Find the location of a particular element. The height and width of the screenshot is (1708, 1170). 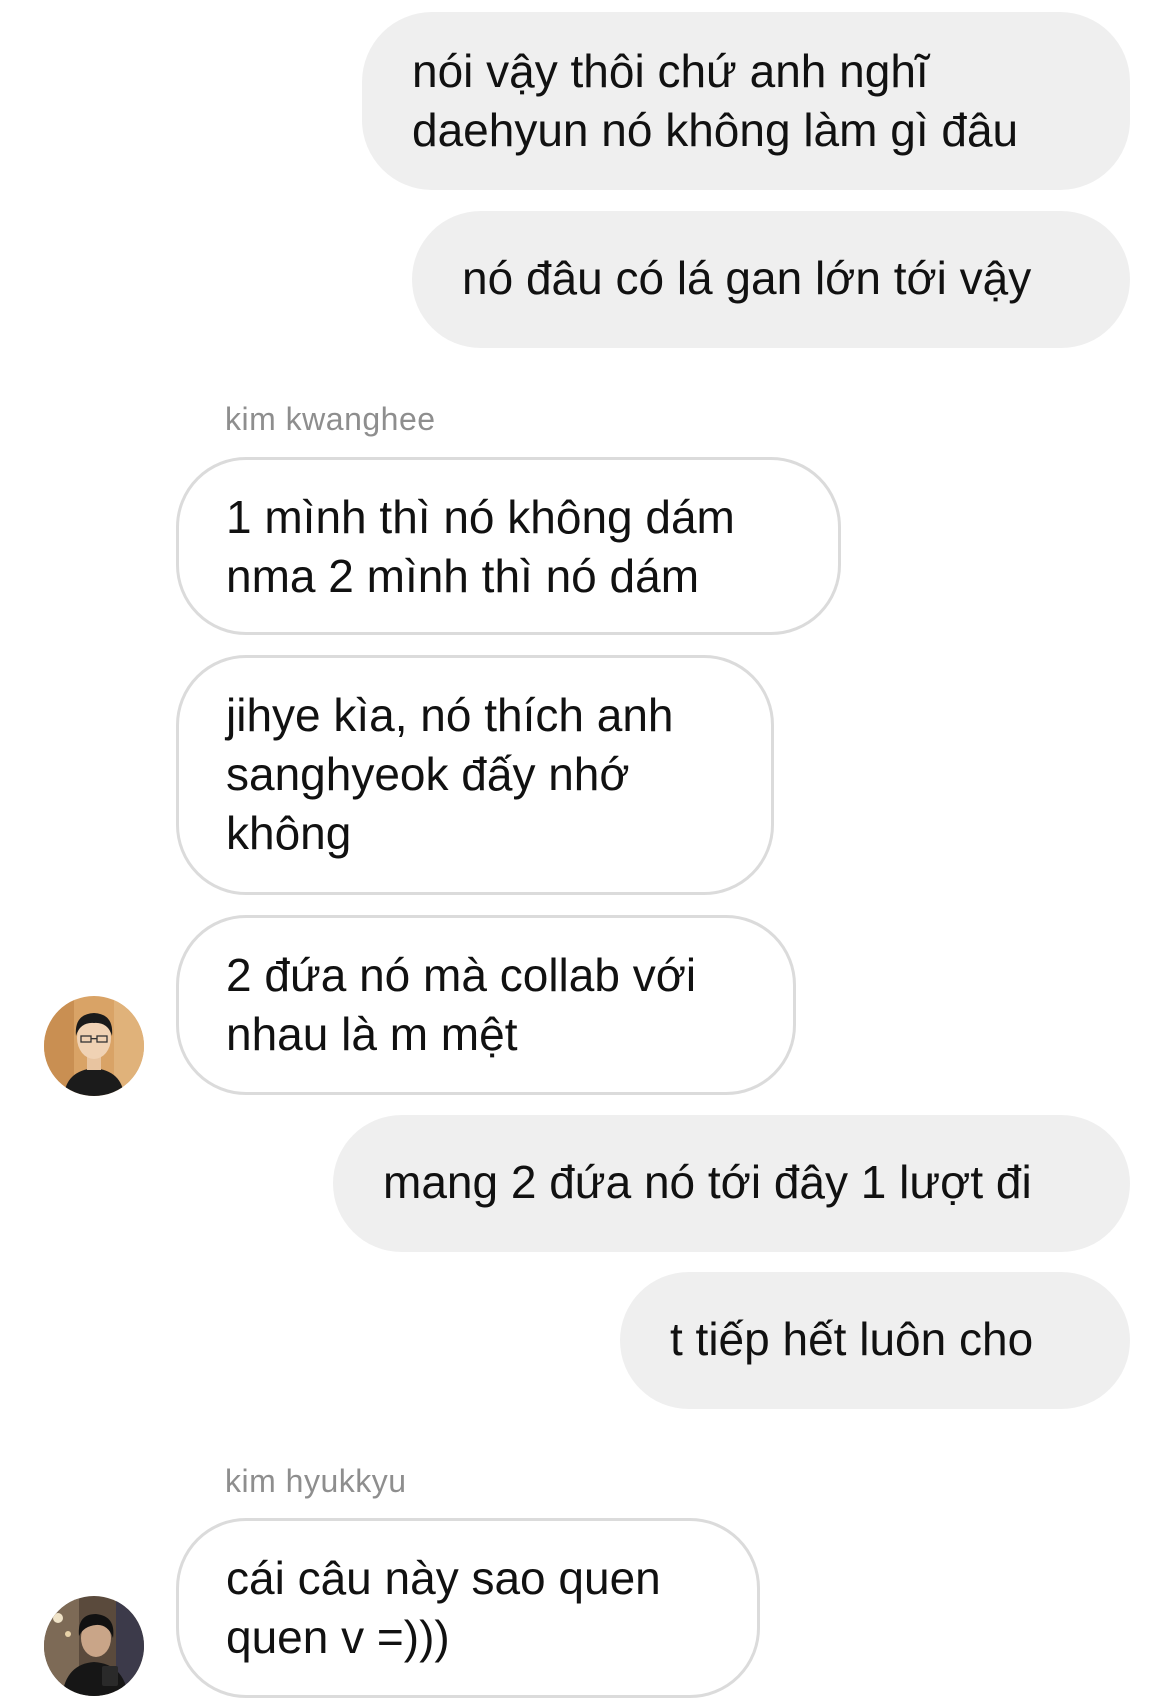

message-bubble-incoming: cái câu này sao quen quen v =))) is located at coordinates (468, 1608).